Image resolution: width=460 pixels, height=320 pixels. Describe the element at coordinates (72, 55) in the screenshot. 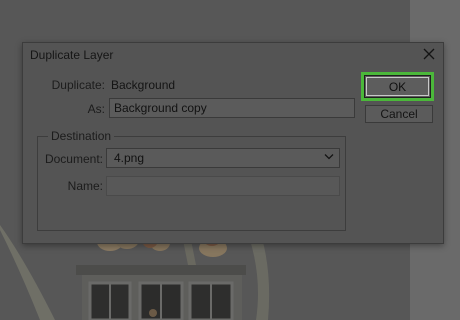

I see `dialog-title: Duplicate Layer` at that location.